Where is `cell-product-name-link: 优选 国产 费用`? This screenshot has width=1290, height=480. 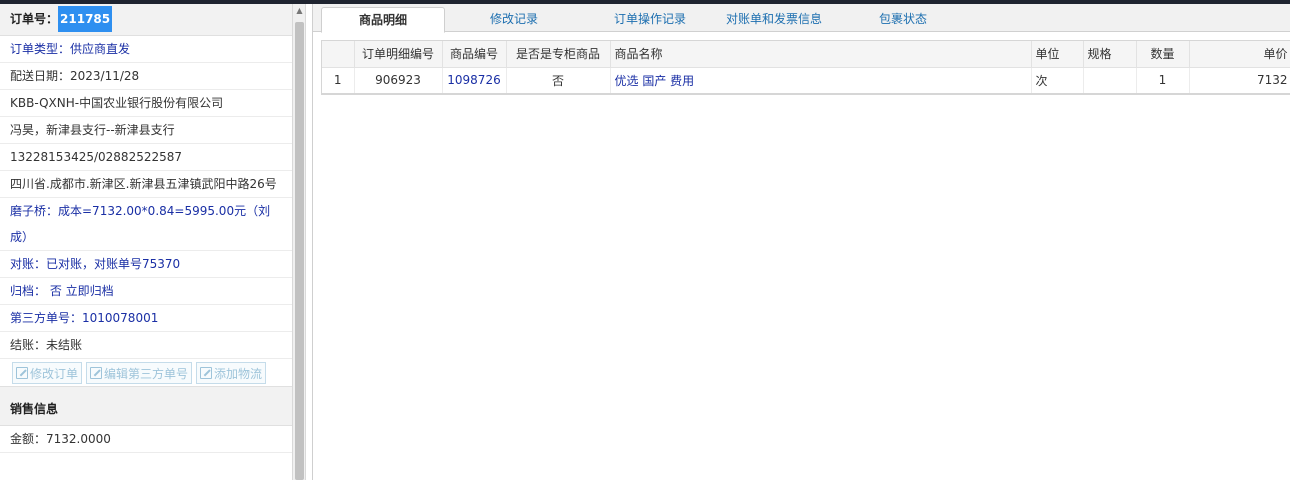
cell-product-name-link: 优选 国产 费用 is located at coordinates (821, 80).